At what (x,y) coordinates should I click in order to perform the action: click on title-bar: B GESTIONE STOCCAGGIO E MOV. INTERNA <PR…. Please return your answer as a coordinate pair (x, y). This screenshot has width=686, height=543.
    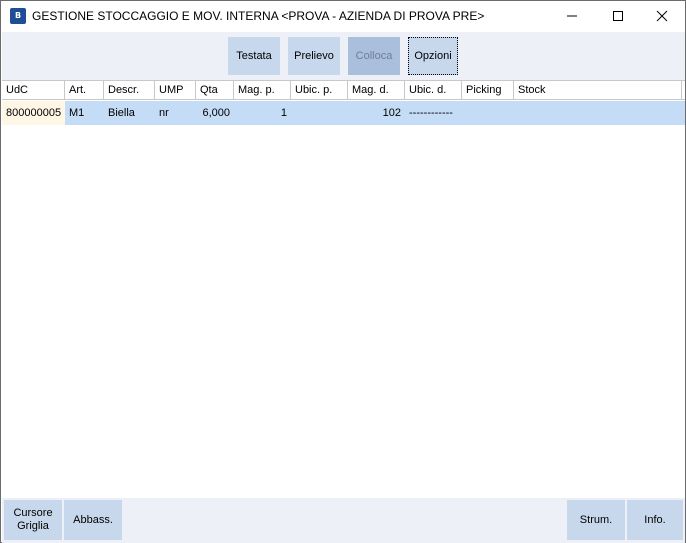
    Looking at the image, I should click on (343, 16).